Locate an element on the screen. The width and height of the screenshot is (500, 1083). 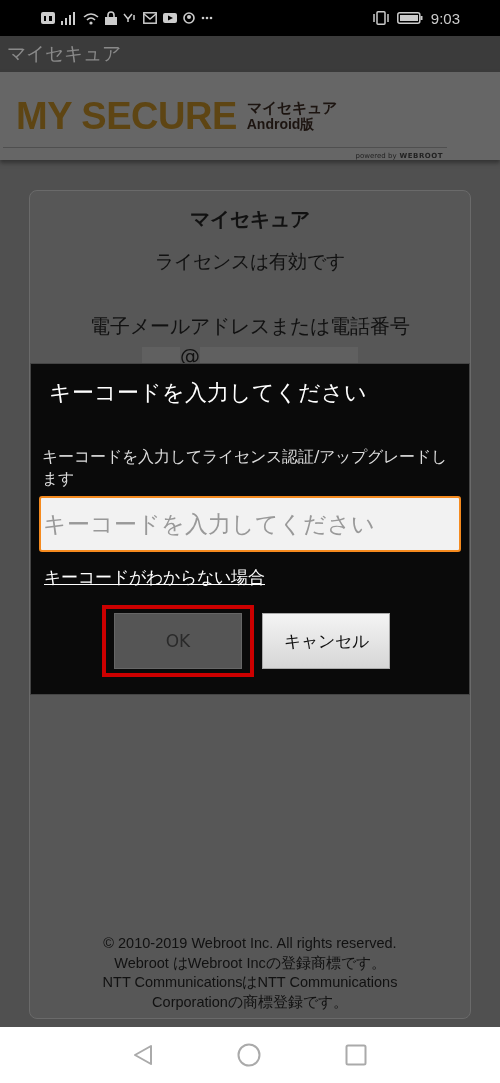
video-icon is located at coordinates (170, 18).